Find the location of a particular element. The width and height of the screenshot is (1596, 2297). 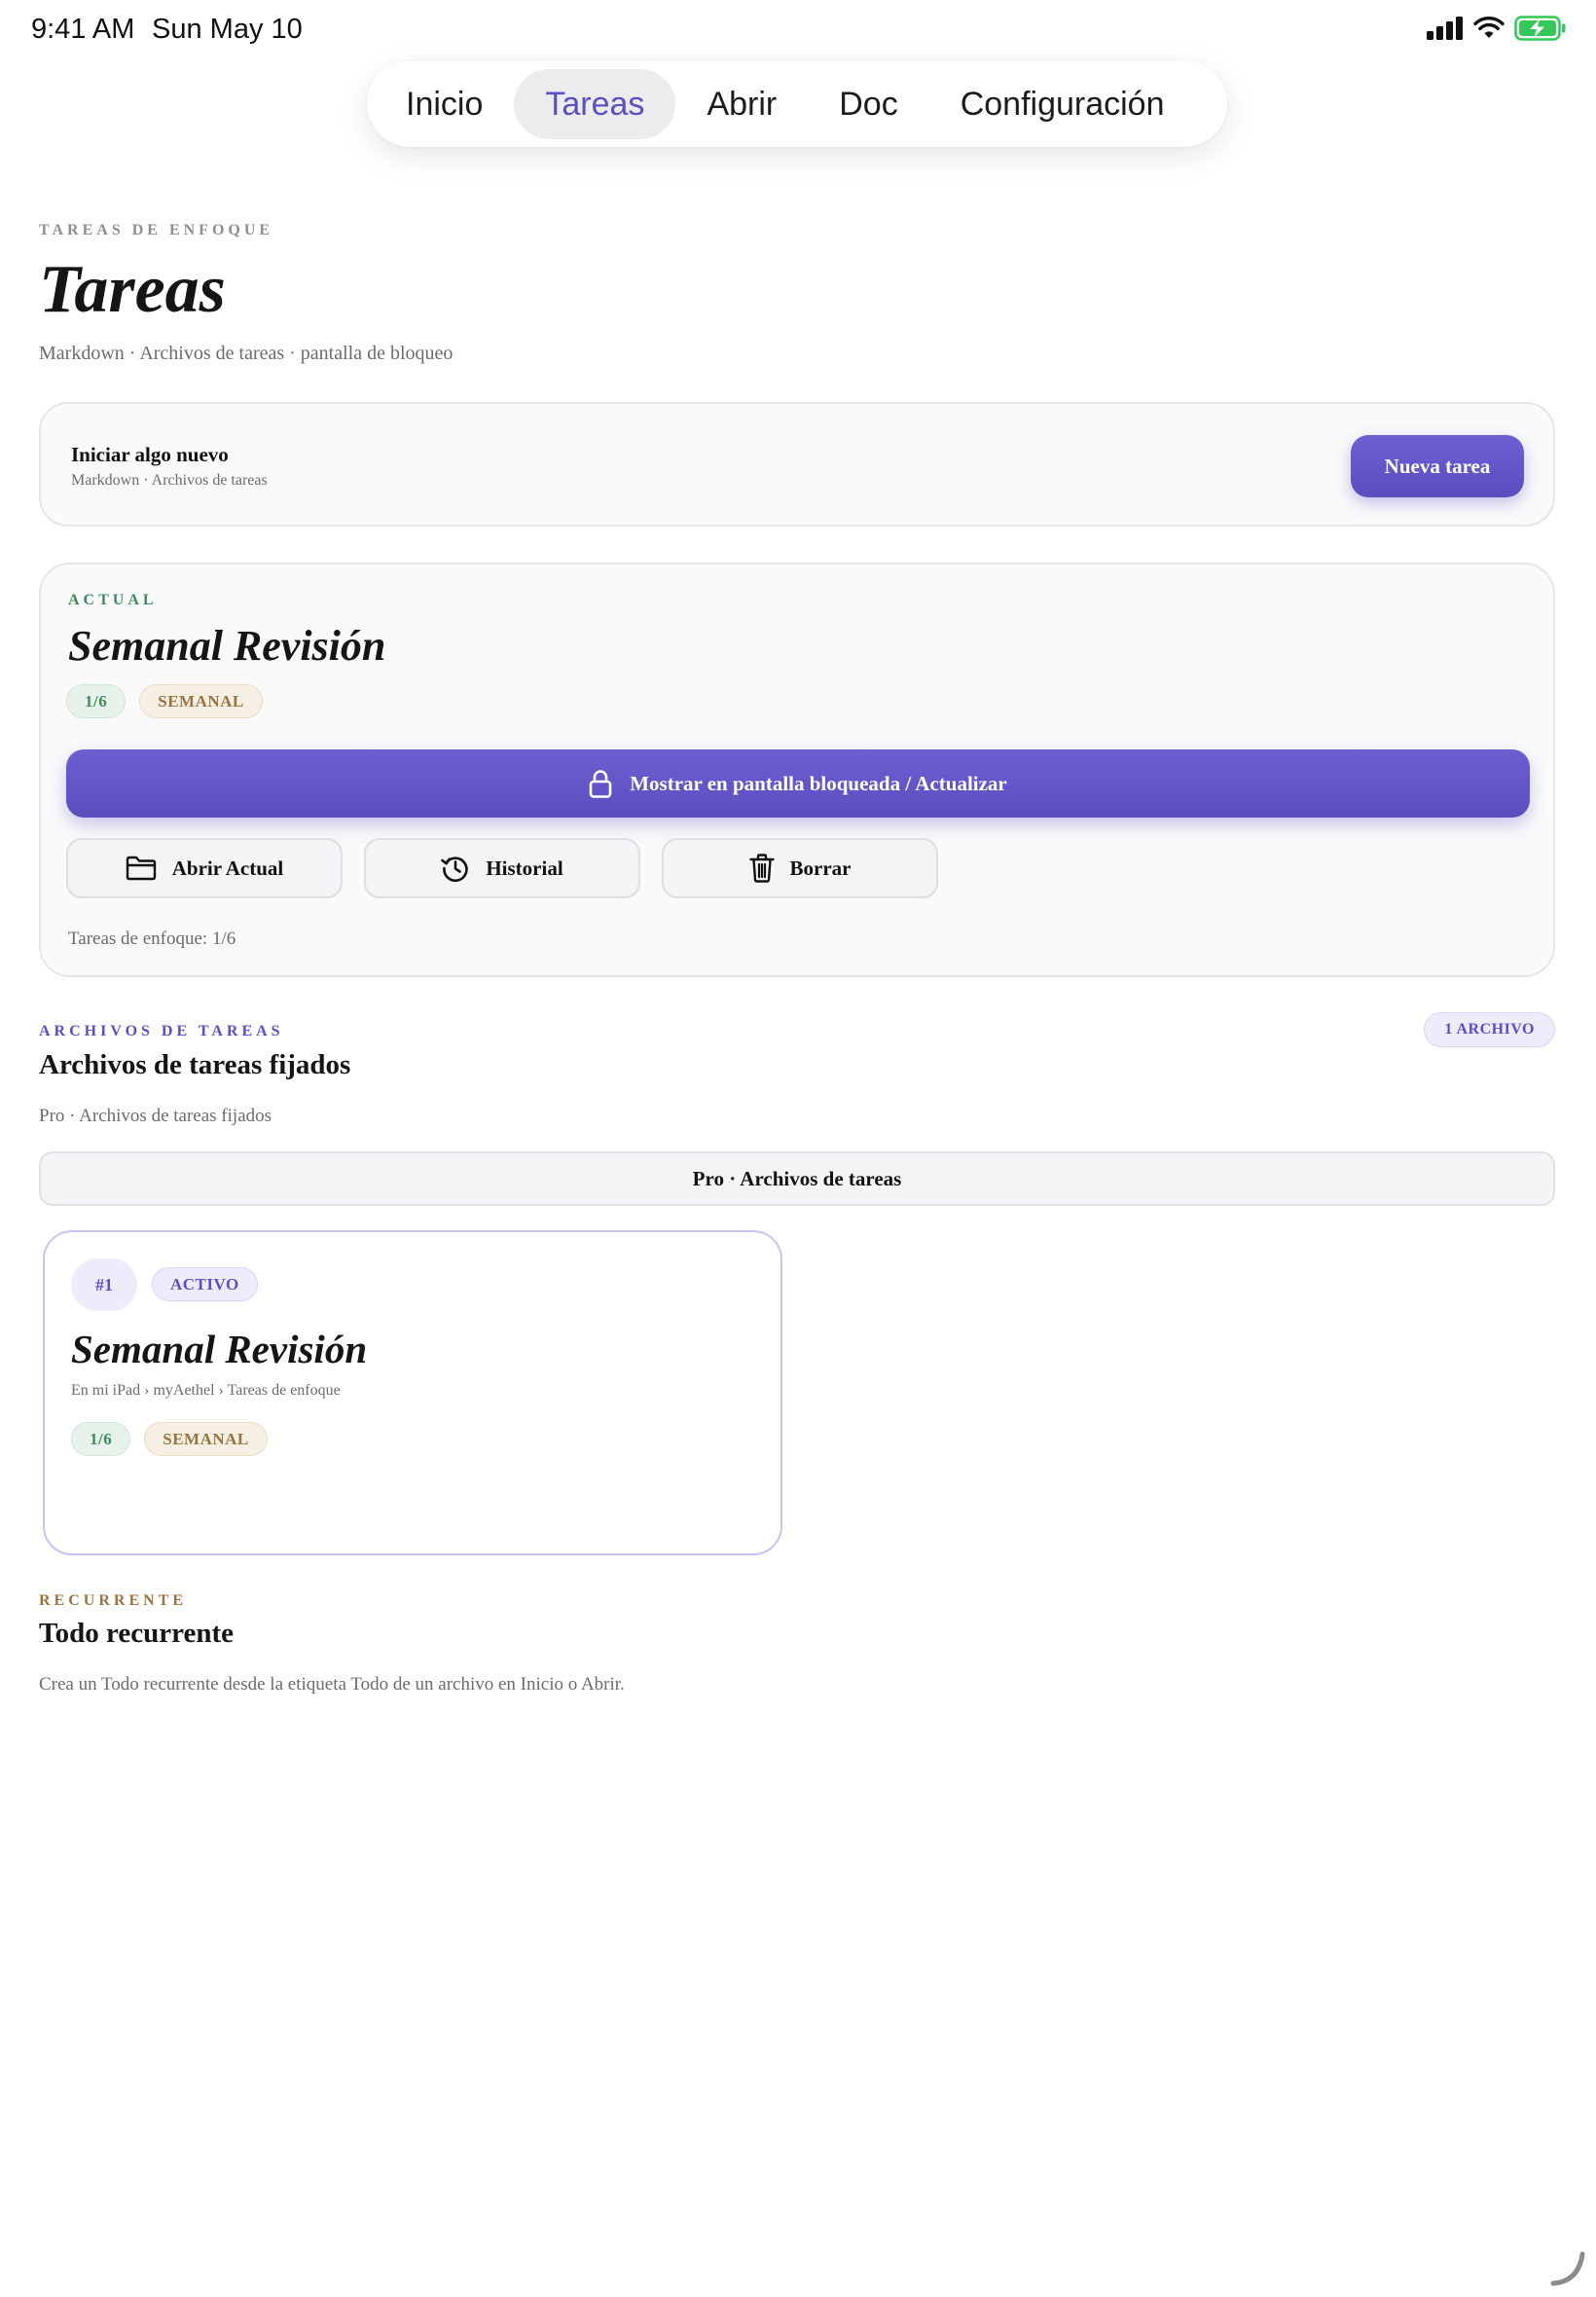

status-chip: ACTIVO is located at coordinates (205, 1284).